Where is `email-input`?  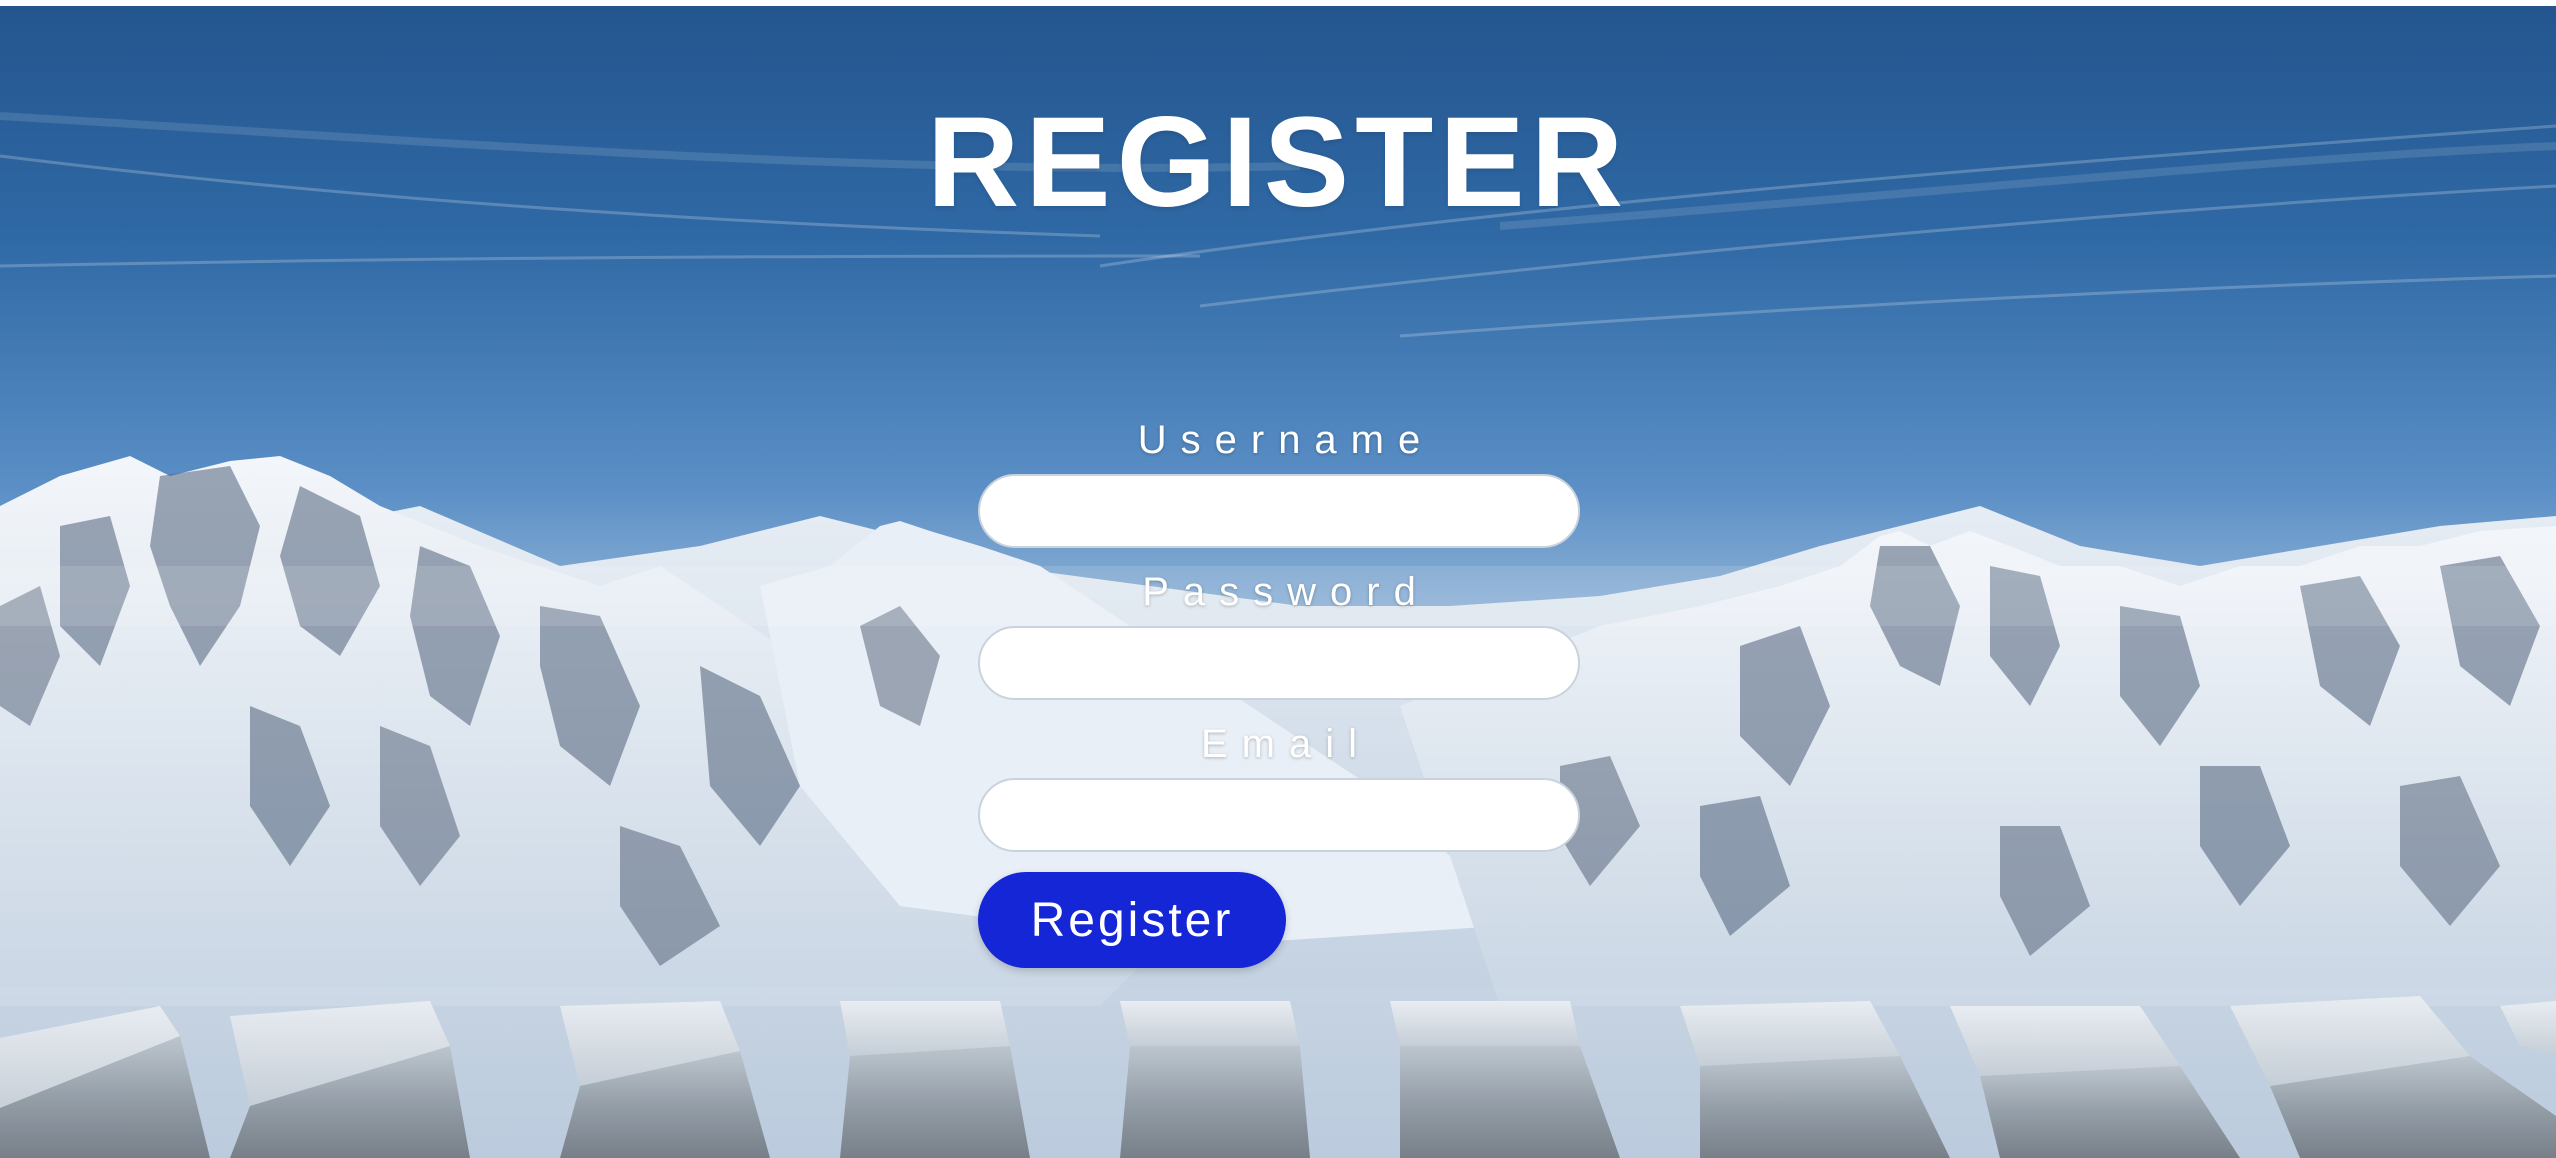 email-input is located at coordinates (1279, 815).